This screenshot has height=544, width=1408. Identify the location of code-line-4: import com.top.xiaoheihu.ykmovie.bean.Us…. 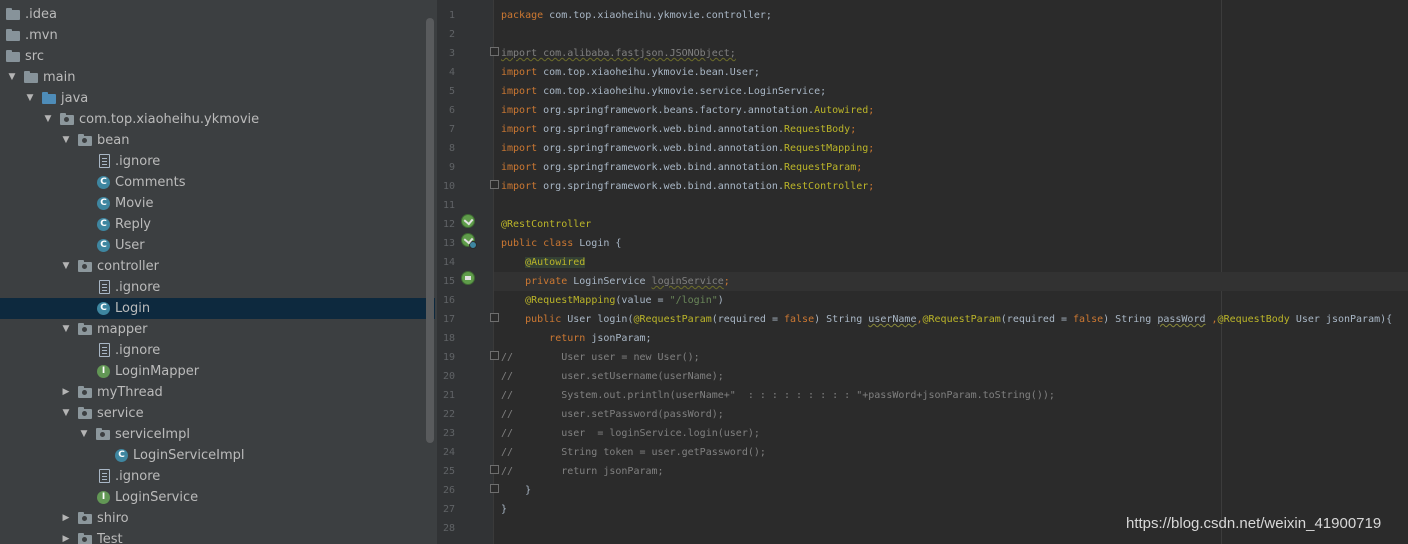
(630, 72).